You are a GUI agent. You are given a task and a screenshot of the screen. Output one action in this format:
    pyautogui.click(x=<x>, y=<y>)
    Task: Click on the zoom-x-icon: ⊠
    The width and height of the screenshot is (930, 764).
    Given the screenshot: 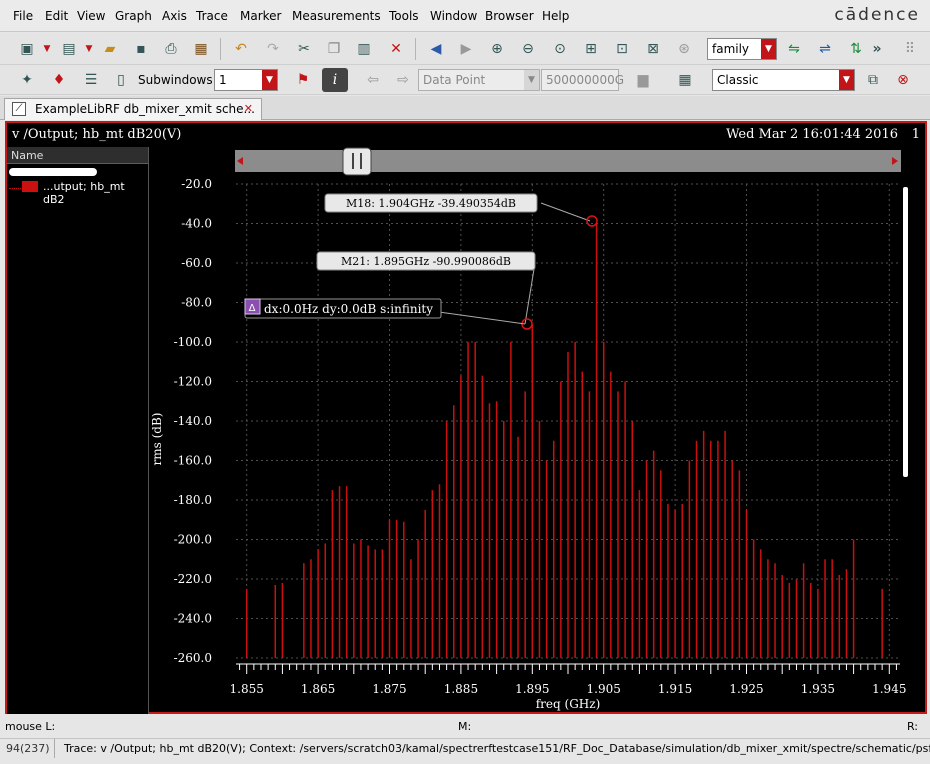 What is the action you would take?
    pyautogui.click(x=653, y=49)
    